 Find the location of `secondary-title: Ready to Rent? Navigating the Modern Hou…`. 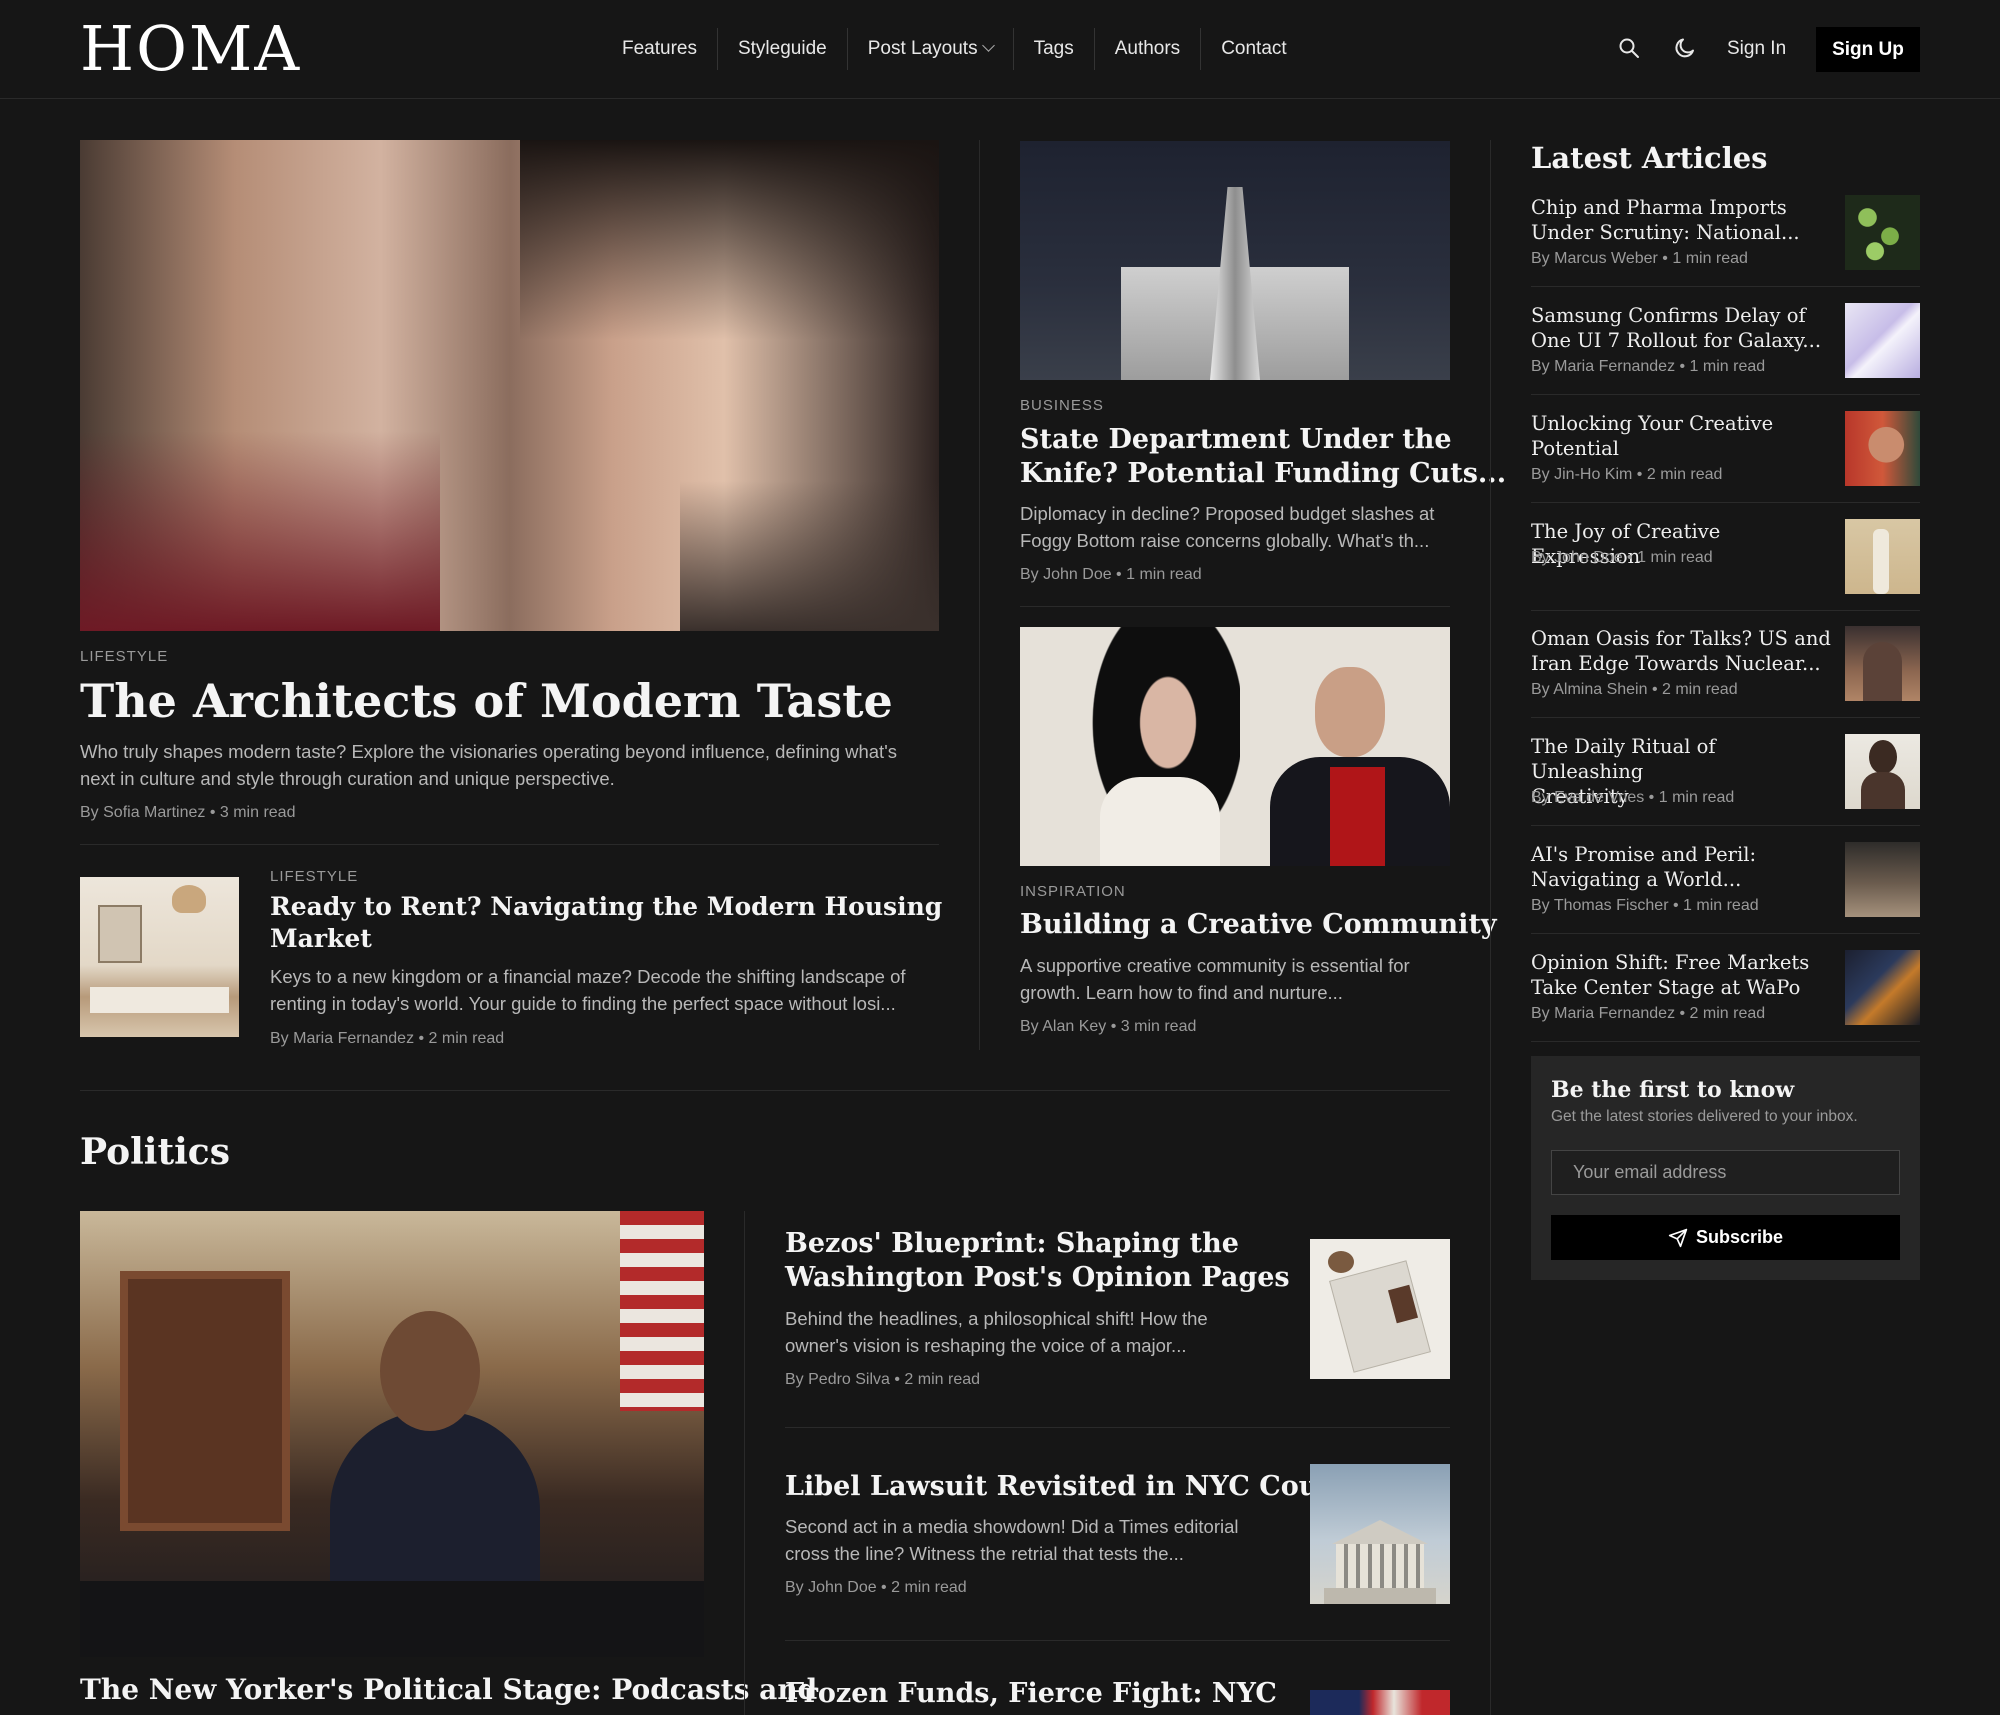

secondary-title: Ready to Rent? Navigating the Modern Hou… is located at coordinates (606, 923).